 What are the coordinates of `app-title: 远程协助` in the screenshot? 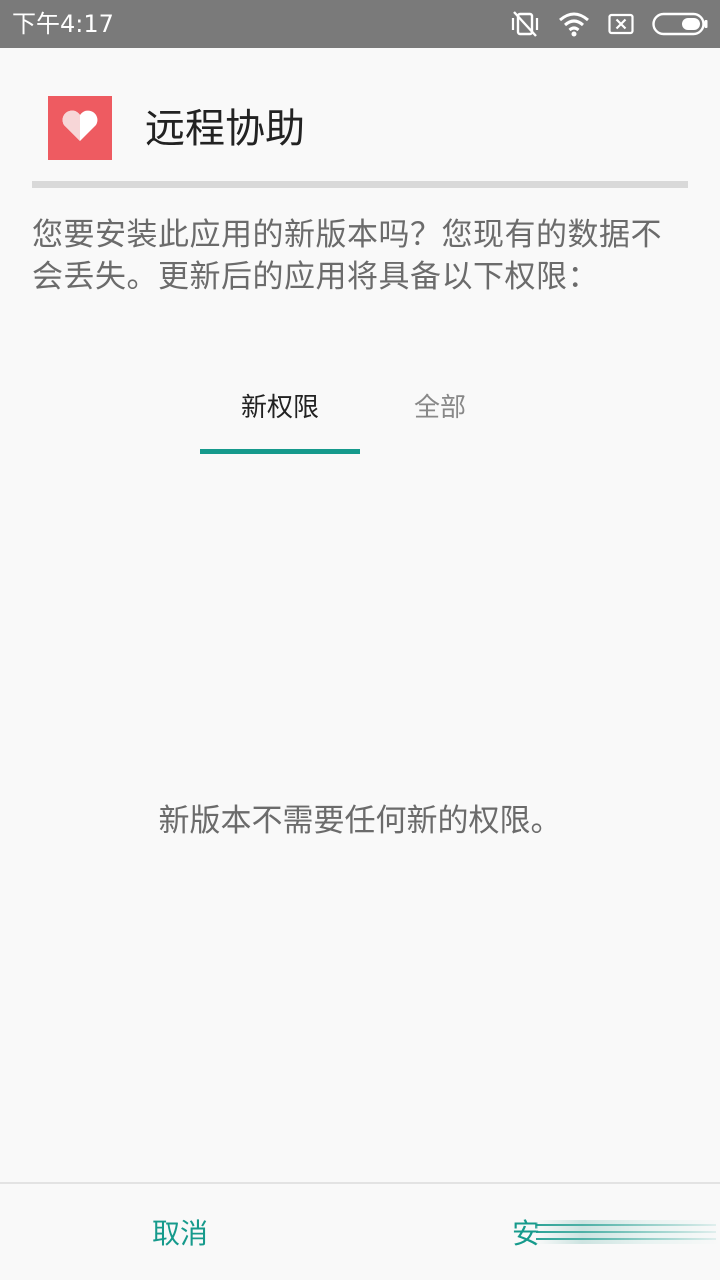 It's located at (225, 129).